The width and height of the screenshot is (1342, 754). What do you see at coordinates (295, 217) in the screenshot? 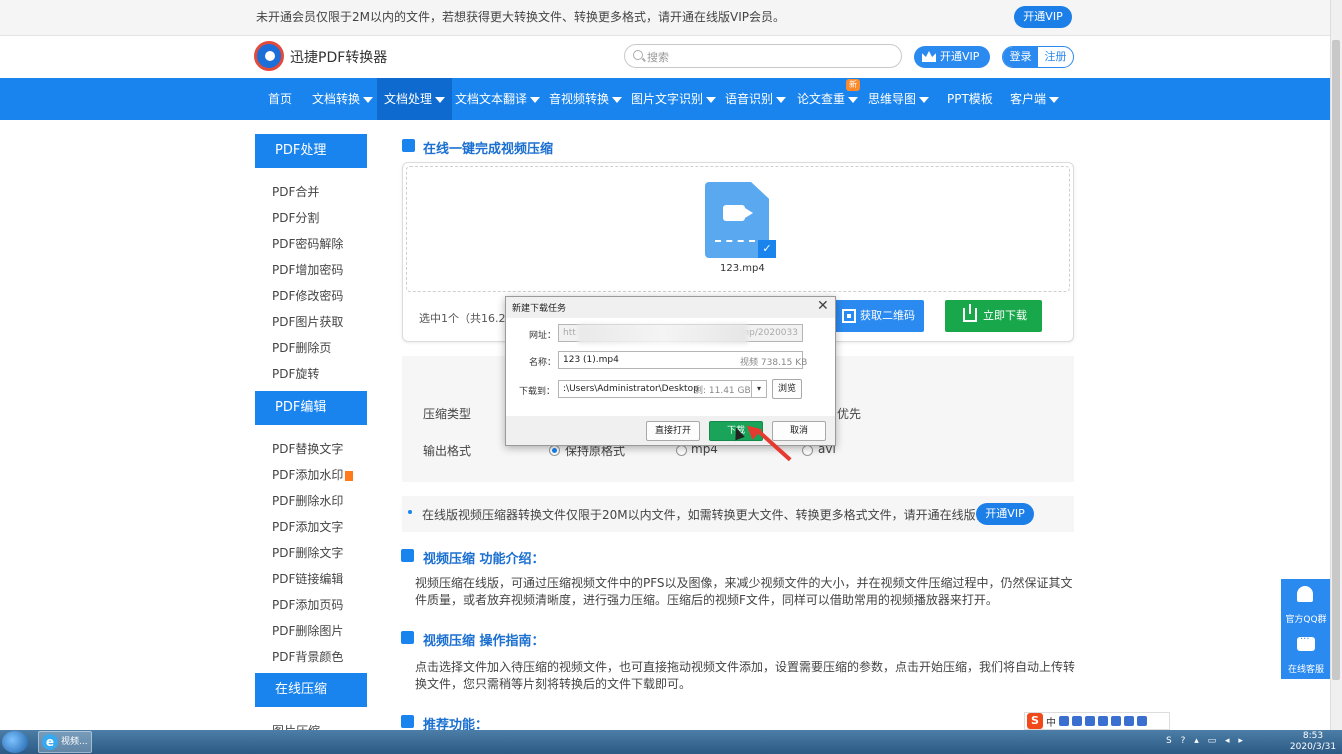
I see `sidebar-item: PDF分割` at bounding box center [295, 217].